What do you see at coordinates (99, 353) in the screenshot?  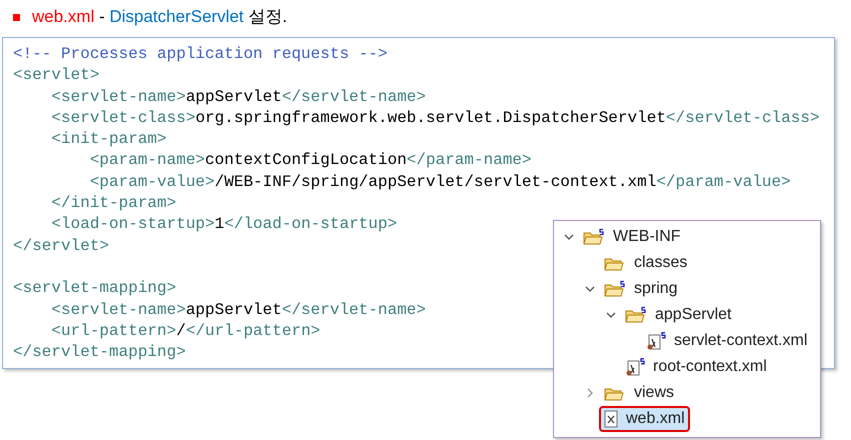 I see `code-line: </servlet-mapping>` at bounding box center [99, 353].